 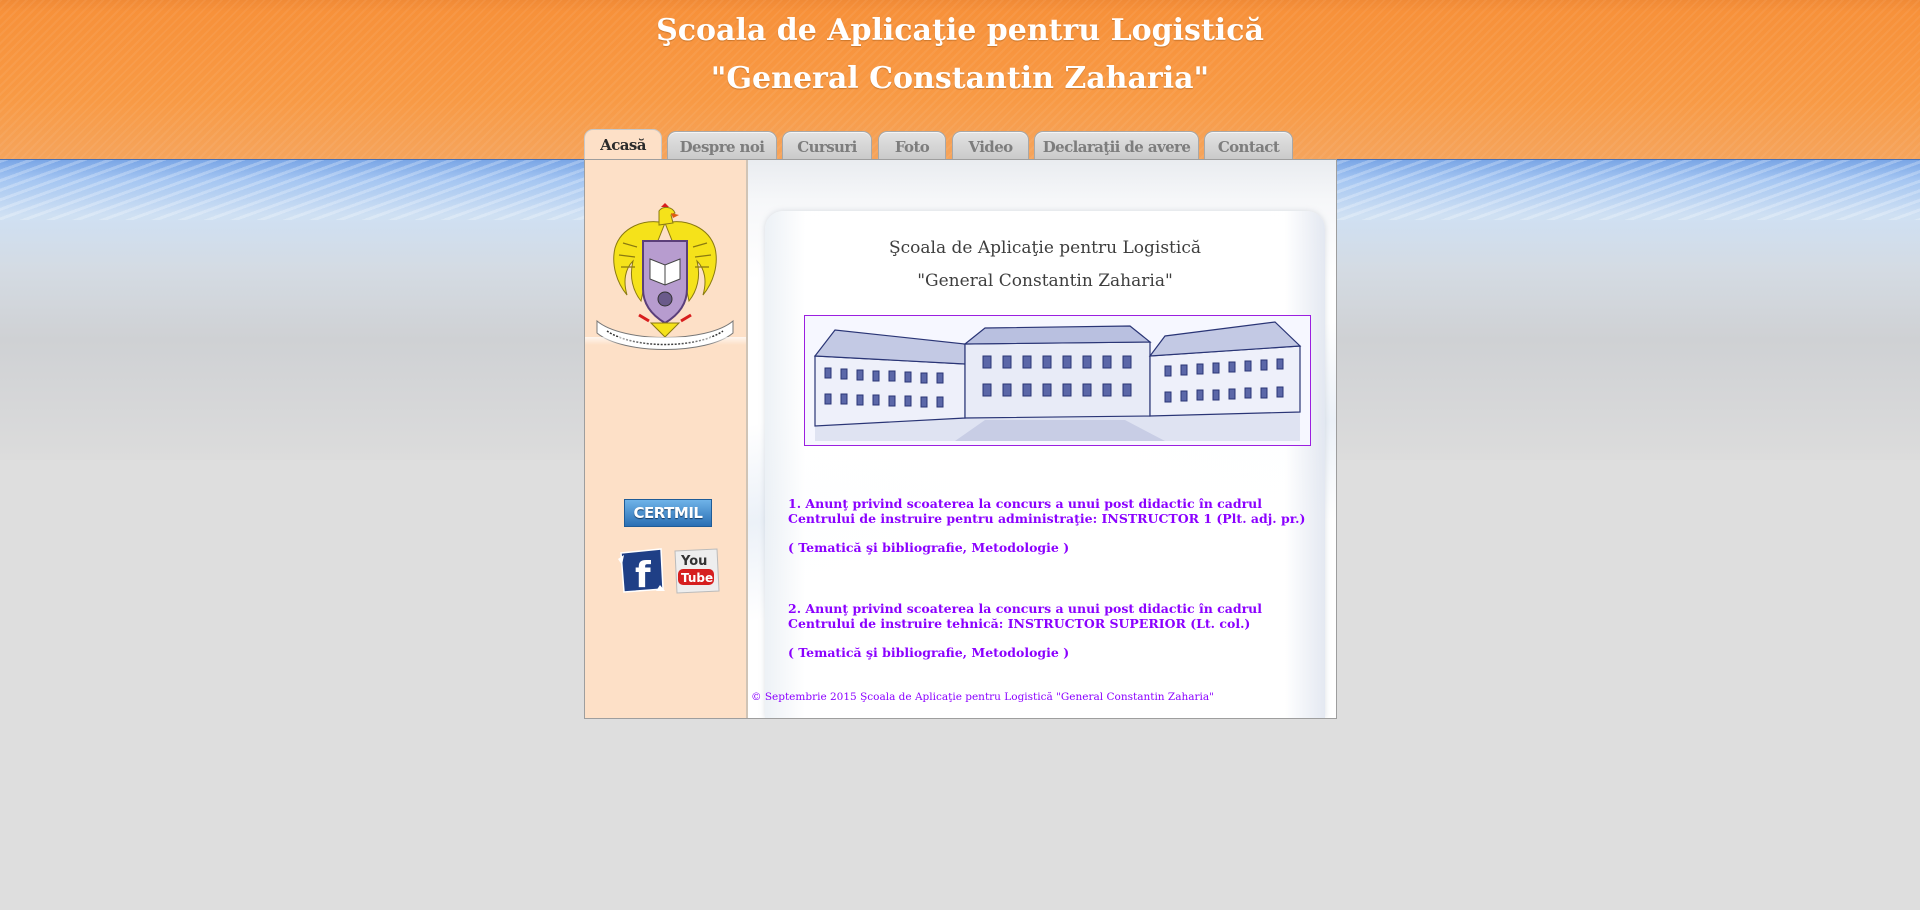 I want to click on tab-foto: Foto, so click(x=912, y=145).